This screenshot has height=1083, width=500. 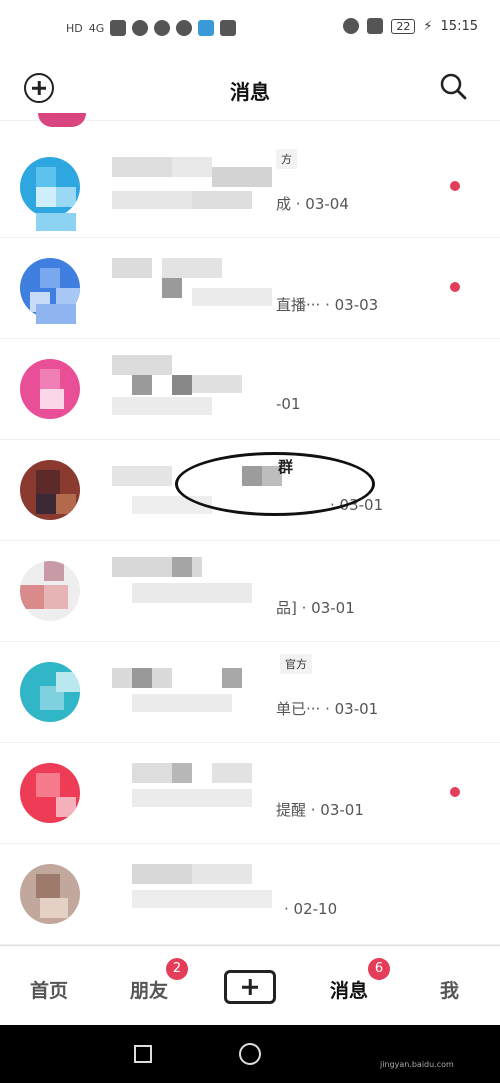 I want to click on chat-icon, so click(x=184, y=28).